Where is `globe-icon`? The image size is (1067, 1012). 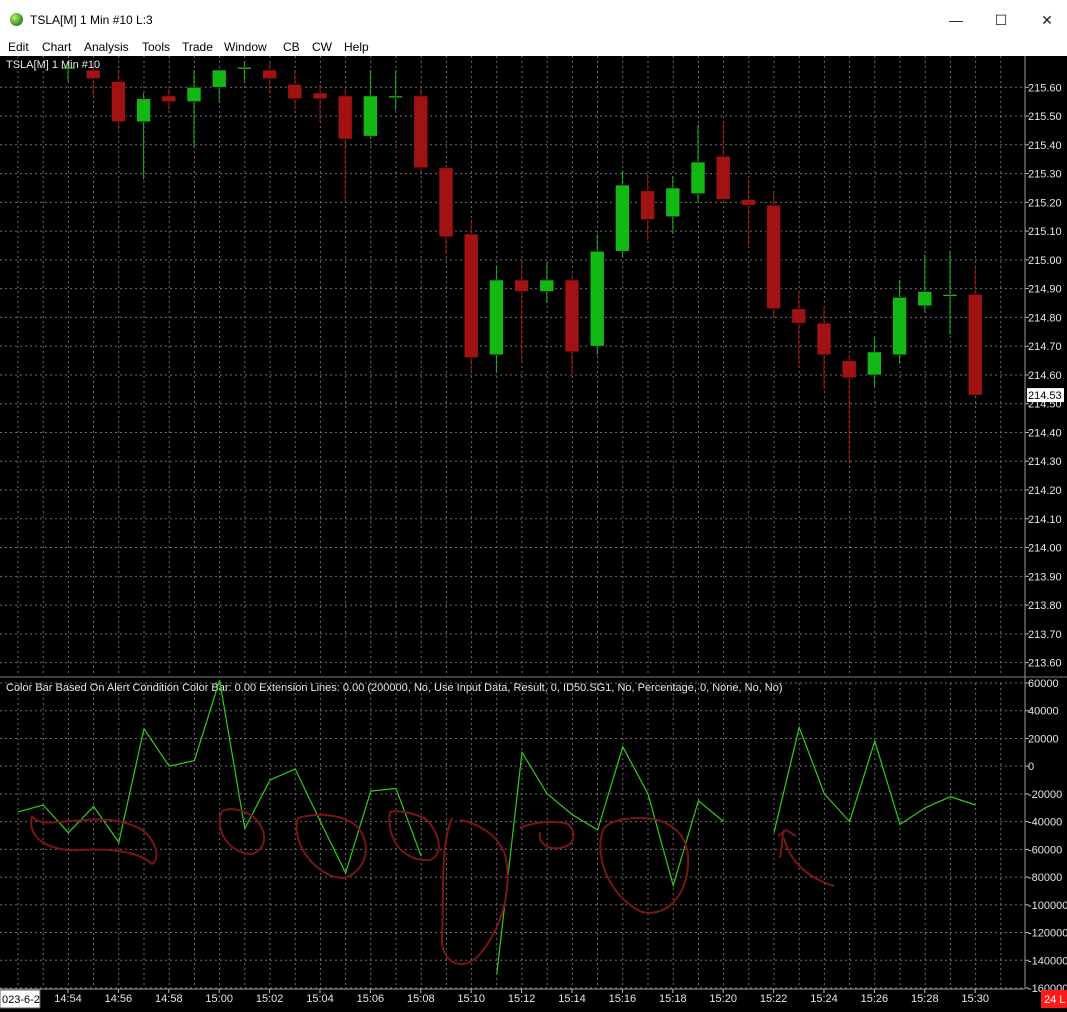 globe-icon is located at coordinates (16, 19).